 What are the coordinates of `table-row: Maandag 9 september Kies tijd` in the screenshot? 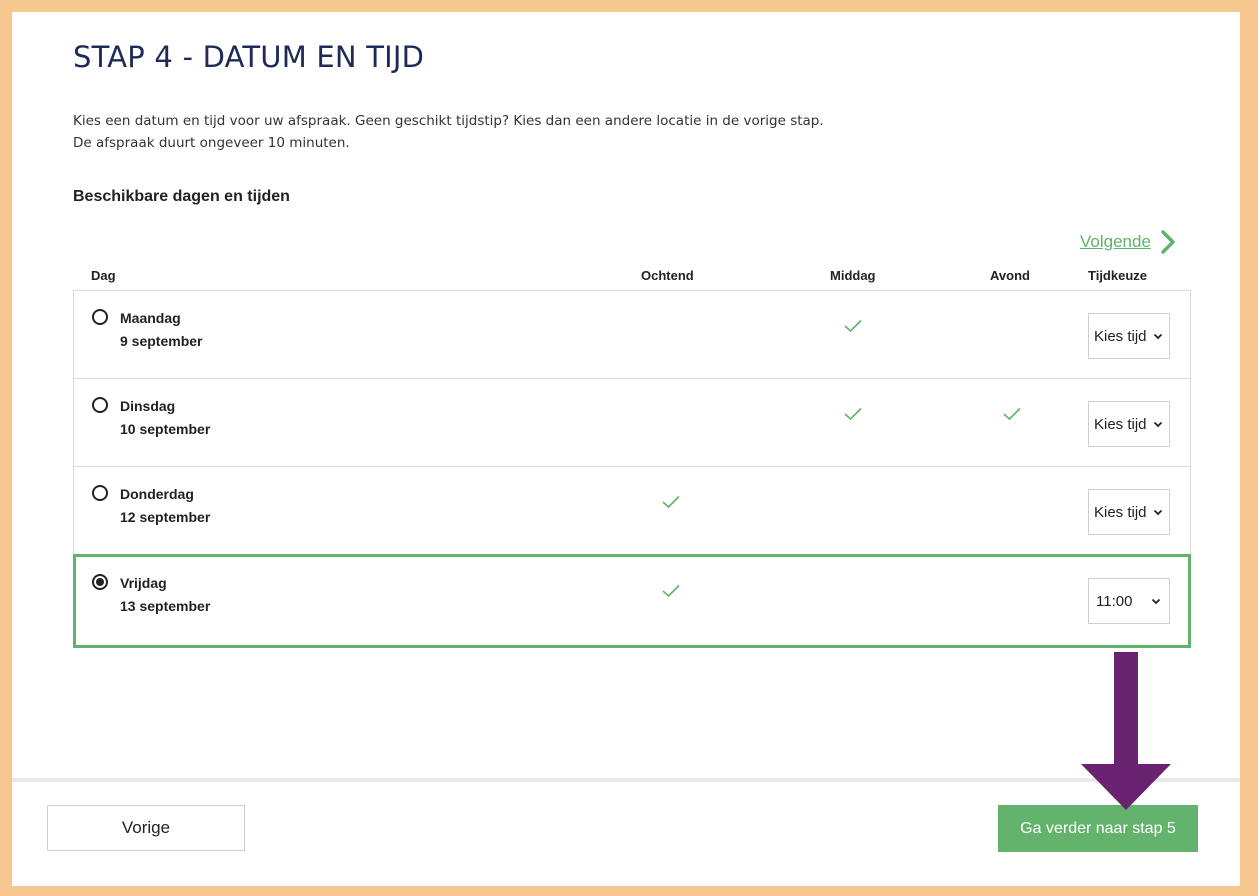 It's located at (632, 334).